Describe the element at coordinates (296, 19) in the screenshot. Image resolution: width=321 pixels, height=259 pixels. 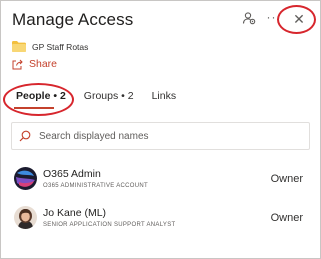
I see `close-highlight-ring` at that location.